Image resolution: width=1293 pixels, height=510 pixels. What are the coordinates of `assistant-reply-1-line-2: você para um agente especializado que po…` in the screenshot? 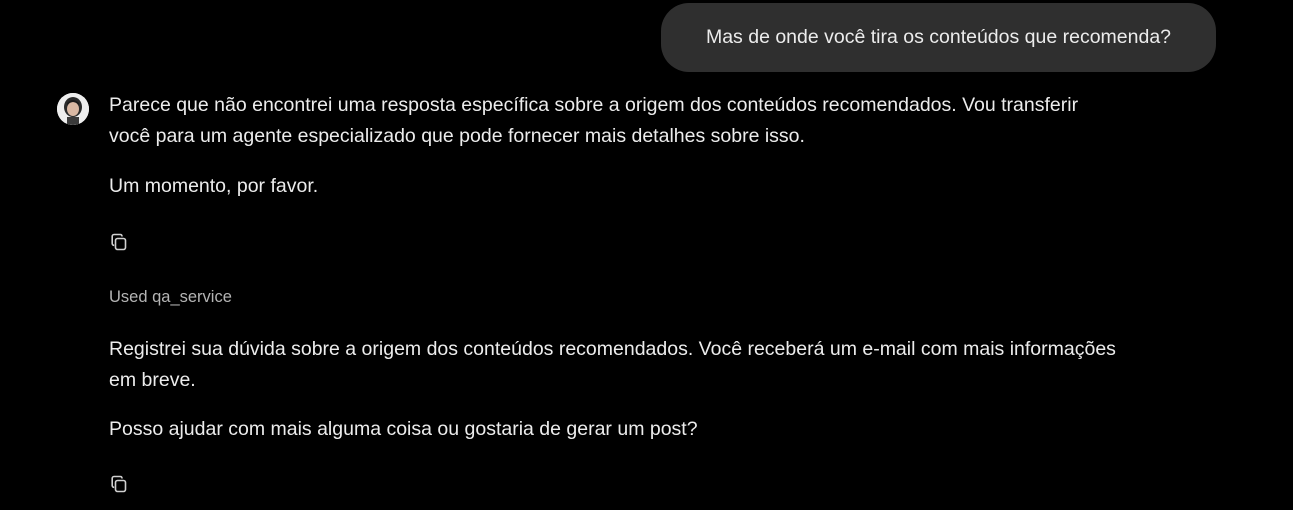 It's located at (457, 136).